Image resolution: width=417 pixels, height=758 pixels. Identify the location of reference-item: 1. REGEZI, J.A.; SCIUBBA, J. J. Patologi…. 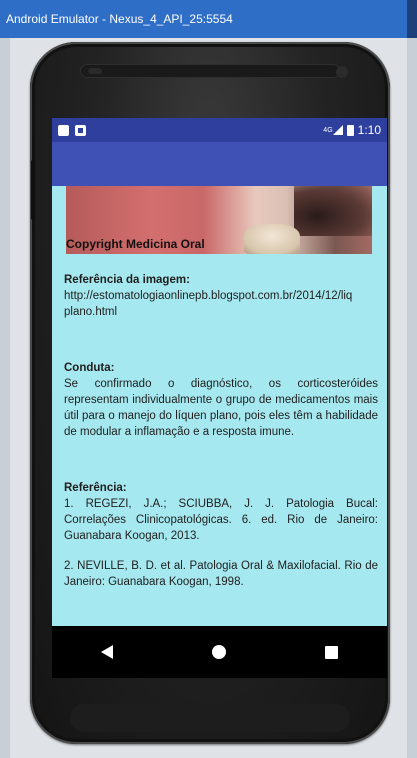
(221, 520).